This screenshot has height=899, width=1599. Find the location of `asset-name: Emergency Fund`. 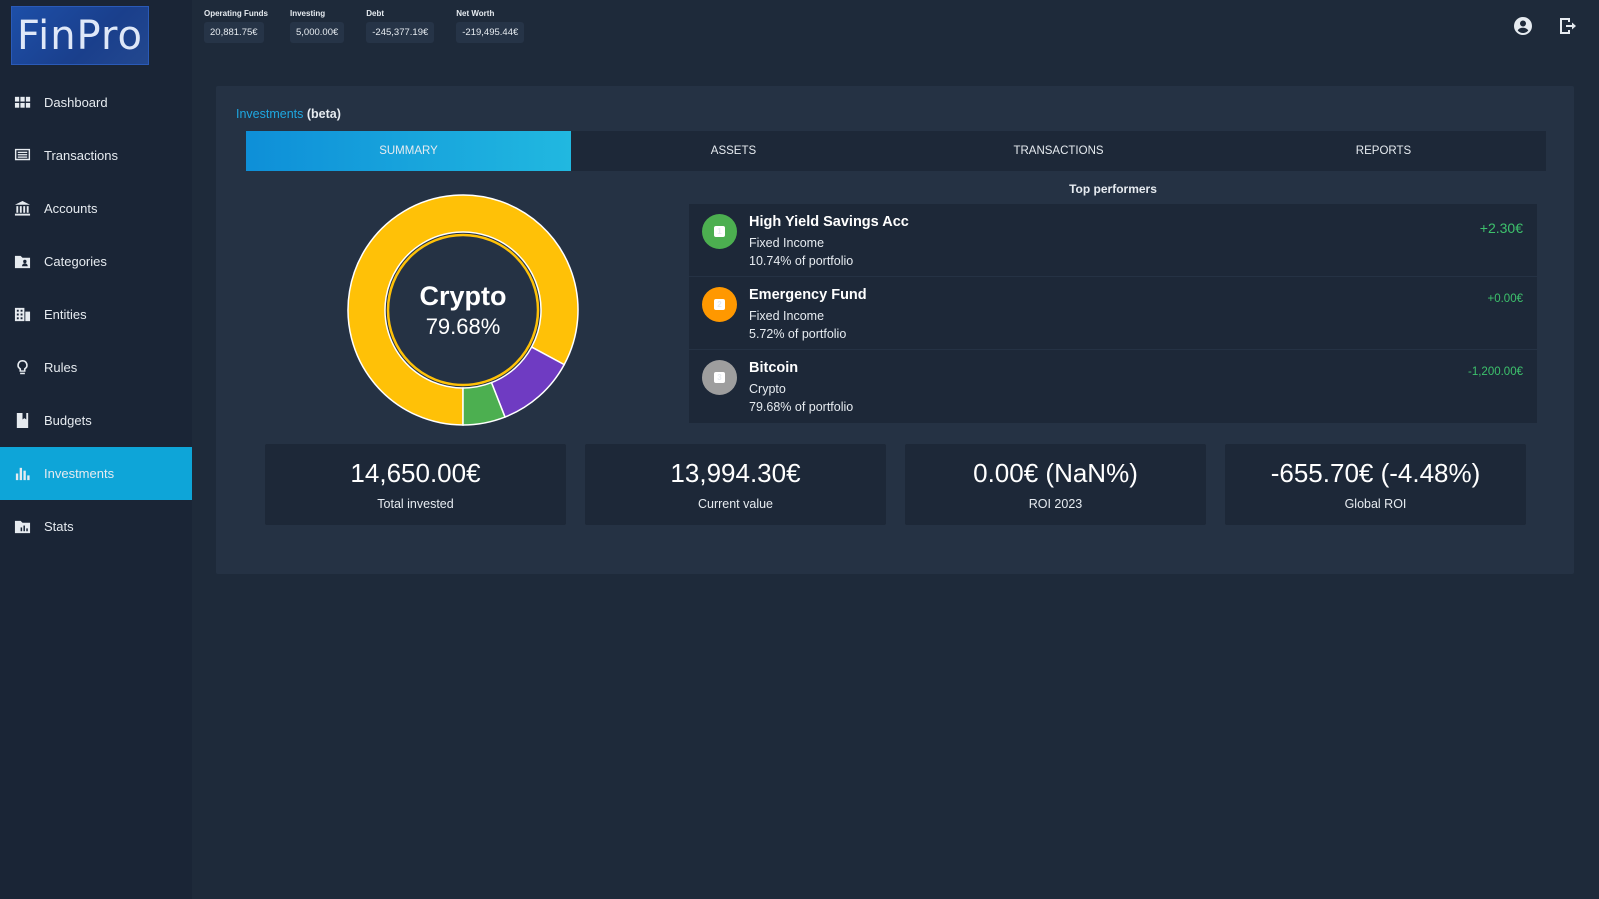

asset-name: Emergency Fund is located at coordinates (808, 295).